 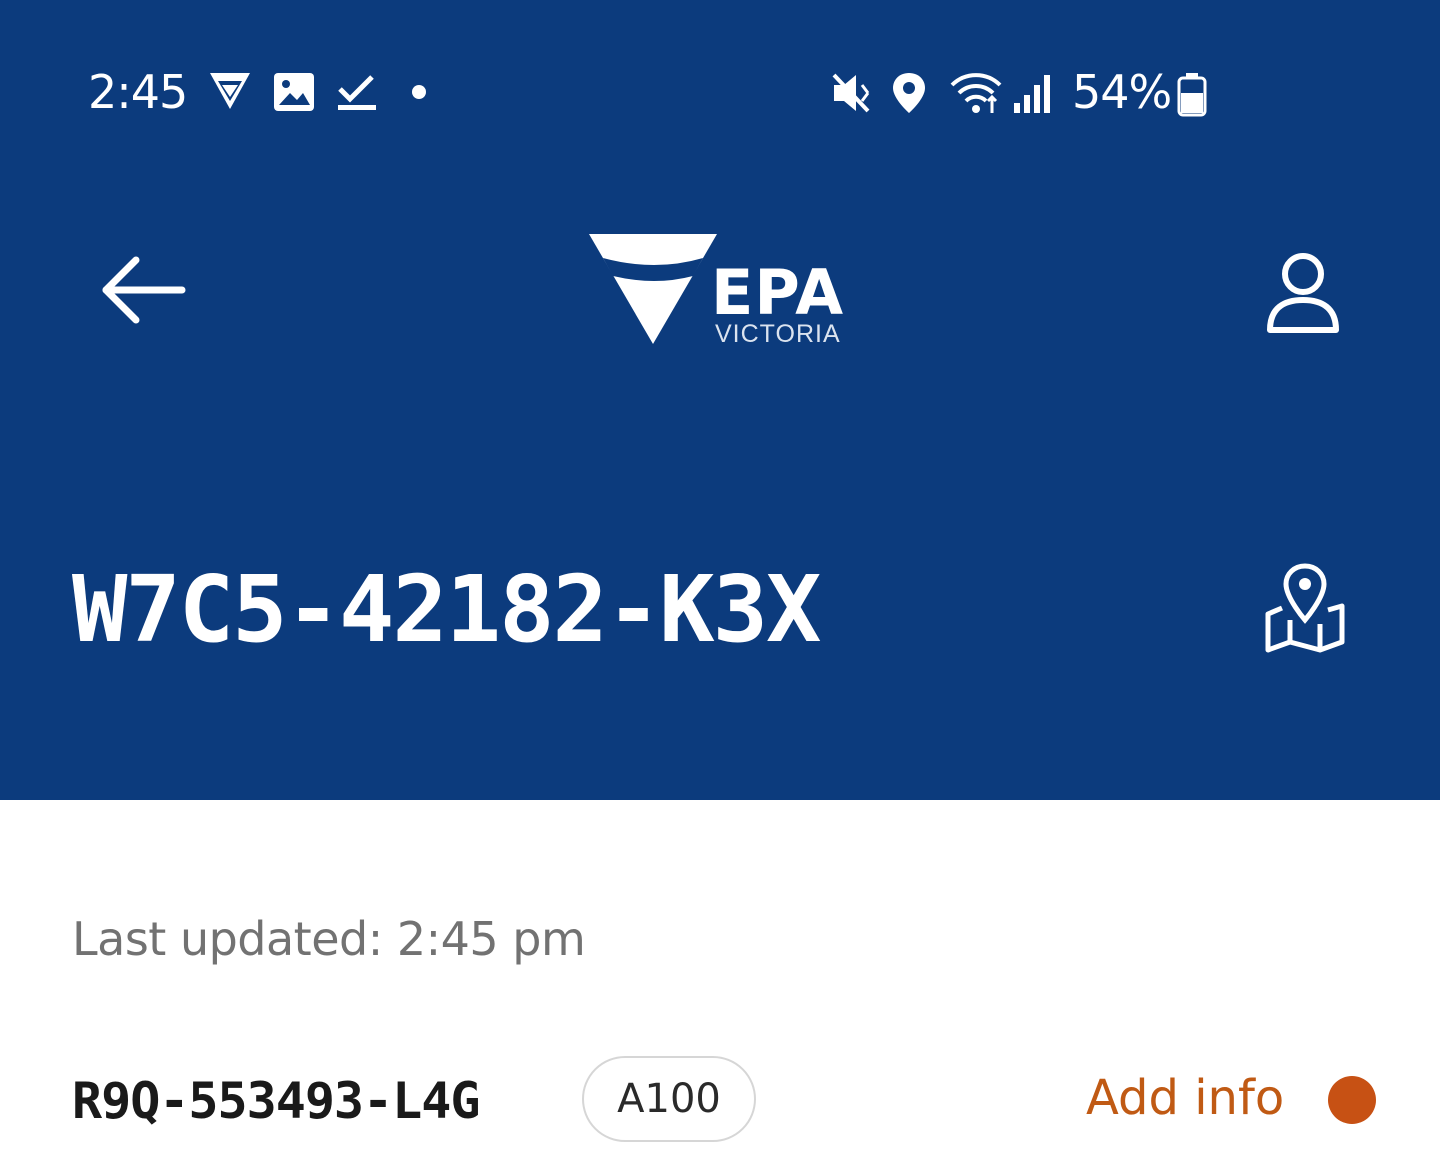 What do you see at coordinates (653, 289) in the screenshot?
I see `epa-triangle-icon` at bounding box center [653, 289].